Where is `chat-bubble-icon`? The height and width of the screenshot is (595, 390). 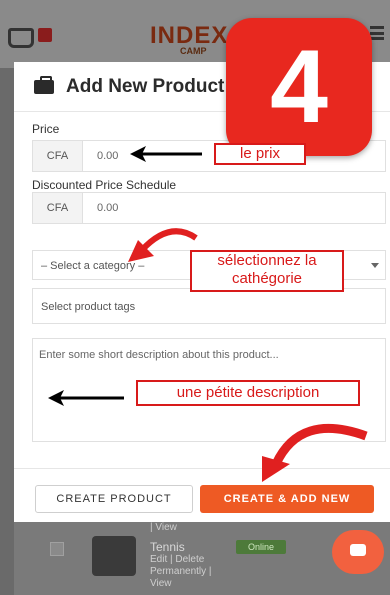
chat-bubble-icon is located at coordinates (358, 550).